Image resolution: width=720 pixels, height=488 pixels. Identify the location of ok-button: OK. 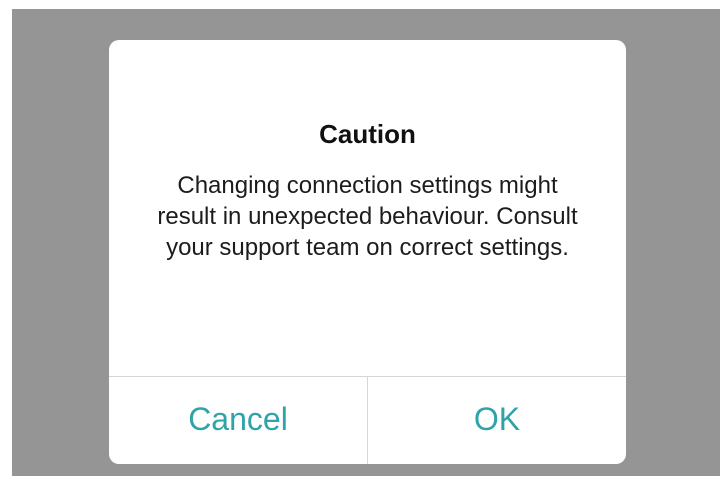
(496, 420).